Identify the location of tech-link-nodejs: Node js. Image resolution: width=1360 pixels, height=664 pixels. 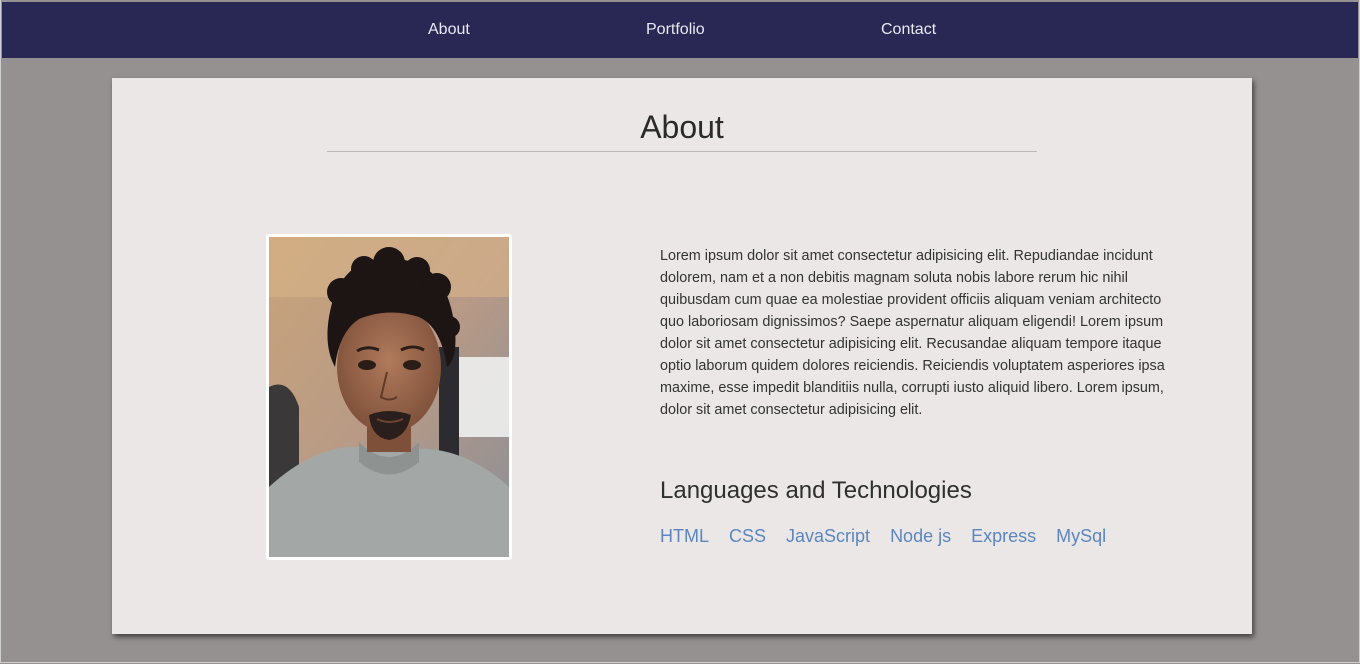
(920, 536).